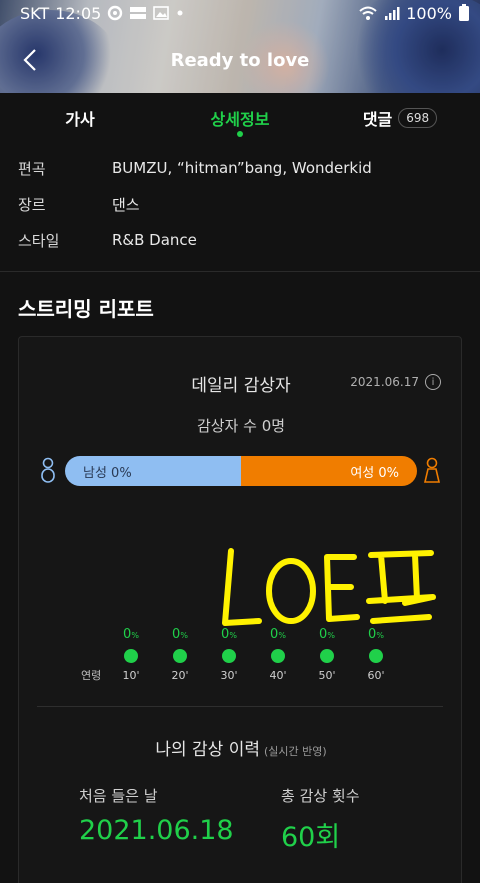 Image resolution: width=480 pixels, height=883 pixels. Describe the element at coordinates (240, 13) in the screenshot. I see `status-bar: SKT 12:05 100%` at that location.